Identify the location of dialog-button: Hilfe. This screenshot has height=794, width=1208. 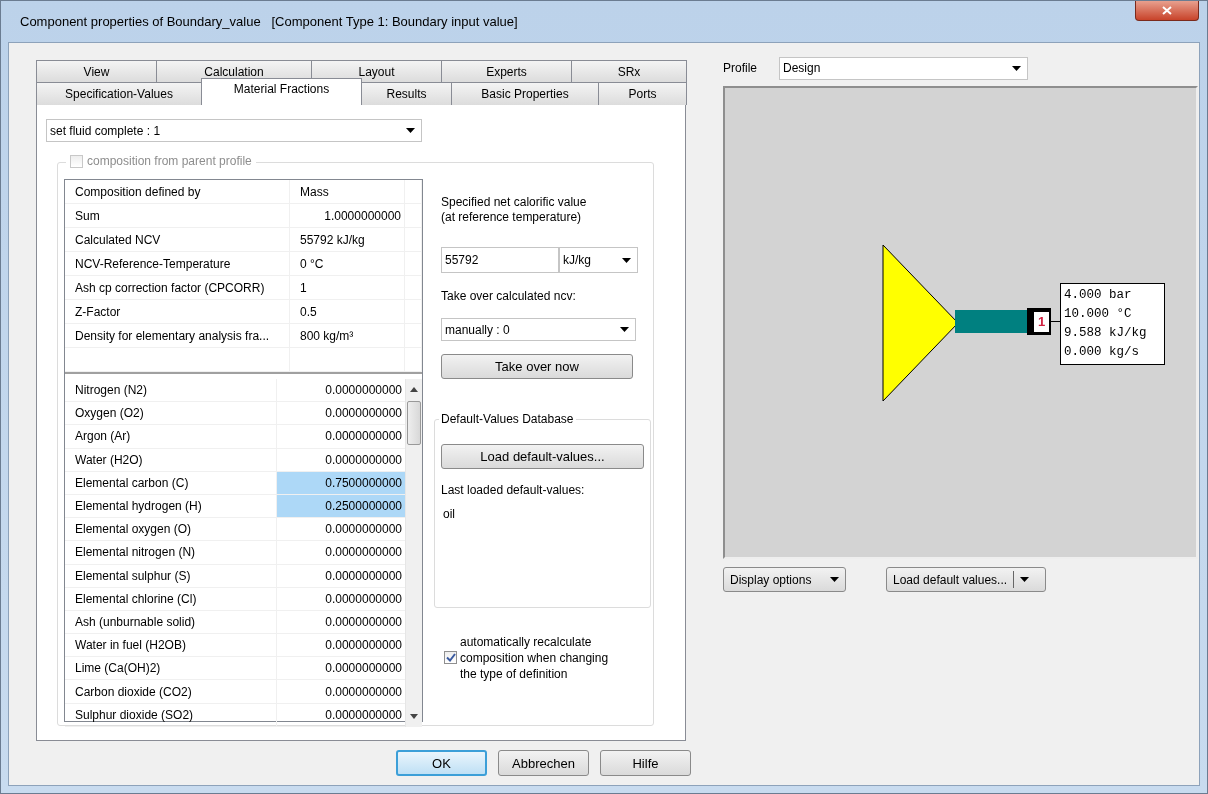
(645, 763).